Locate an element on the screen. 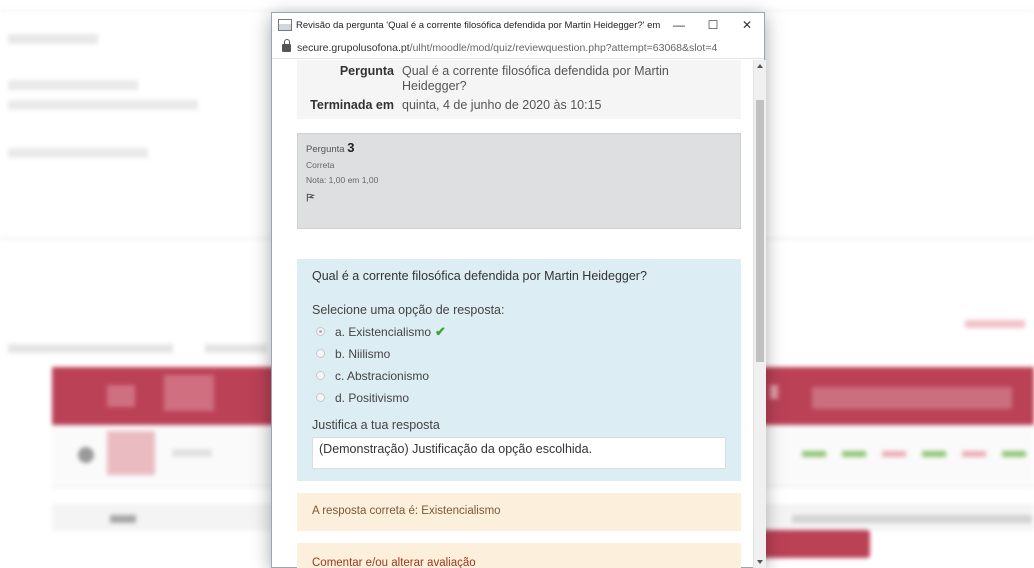 The image size is (1034, 568). question-number: Pergunta 3 is located at coordinates (330, 147).